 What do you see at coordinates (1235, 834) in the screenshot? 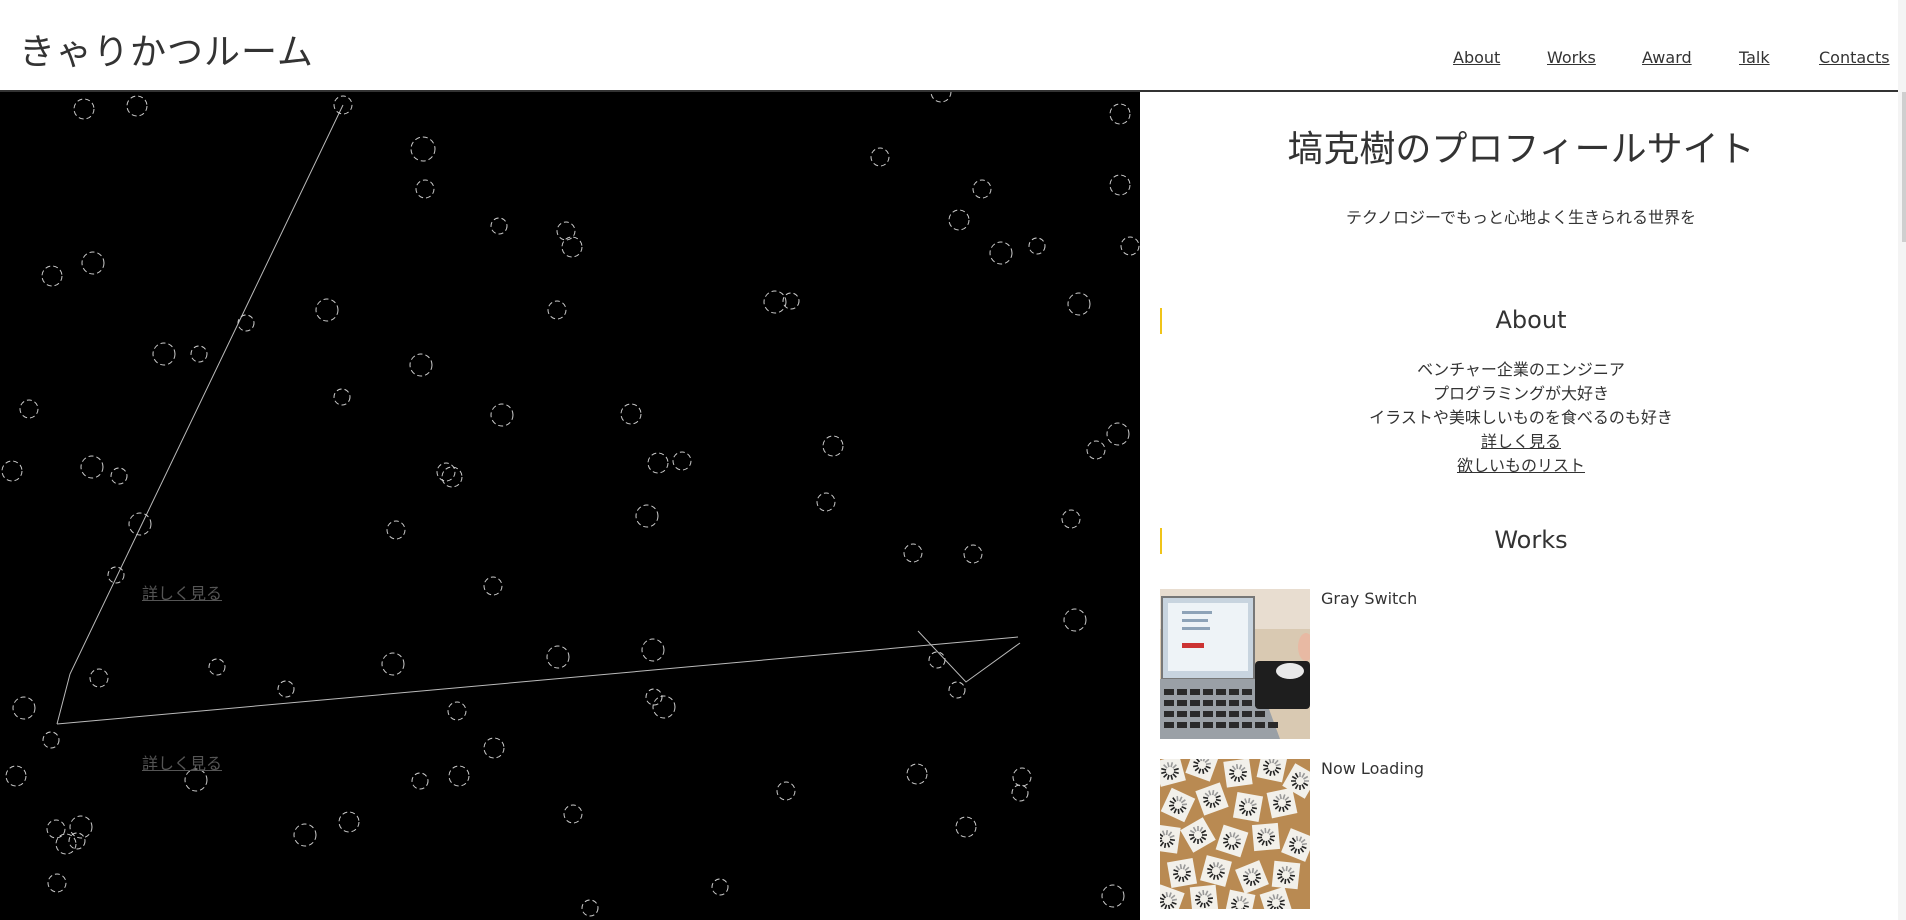
I see `now-loading-thumbnail` at bounding box center [1235, 834].